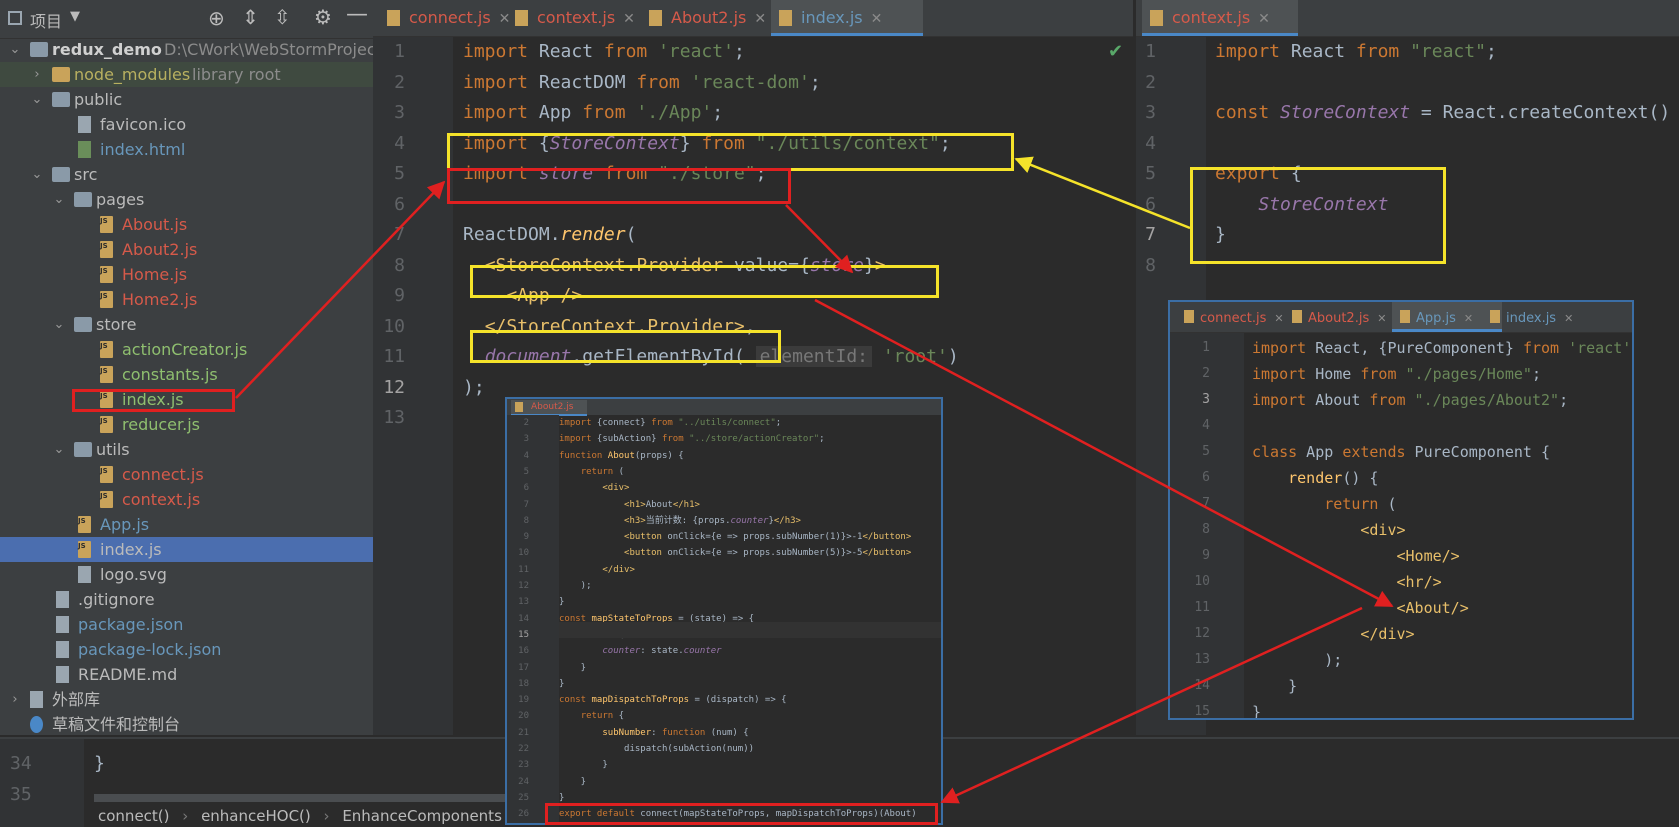 The height and width of the screenshot is (827, 1679). Describe the element at coordinates (186, 423) in the screenshot. I see `tree-item: reducer.js` at that location.